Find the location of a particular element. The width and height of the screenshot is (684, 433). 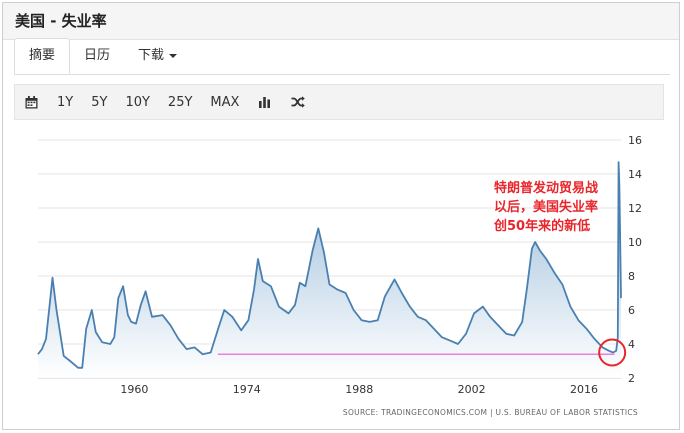

y-tick-label: 16 is located at coordinates (635, 140).